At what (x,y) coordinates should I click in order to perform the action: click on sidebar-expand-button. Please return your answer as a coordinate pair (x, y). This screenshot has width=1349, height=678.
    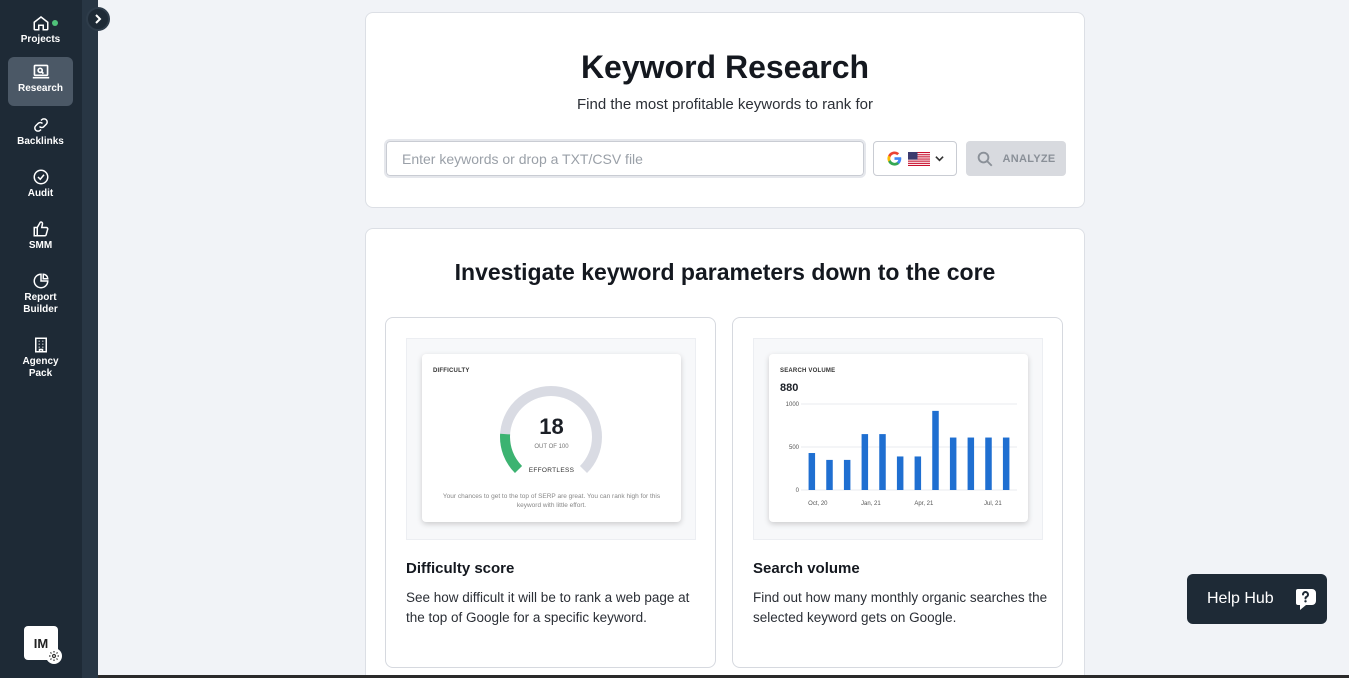
    Looking at the image, I should click on (98, 19).